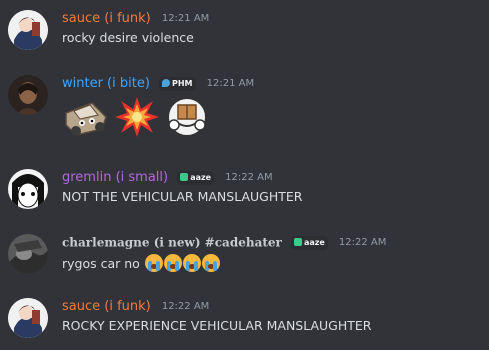 The height and width of the screenshot is (350, 489). What do you see at coordinates (106, 83) in the screenshot?
I see `username: winter (i bite)` at bounding box center [106, 83].